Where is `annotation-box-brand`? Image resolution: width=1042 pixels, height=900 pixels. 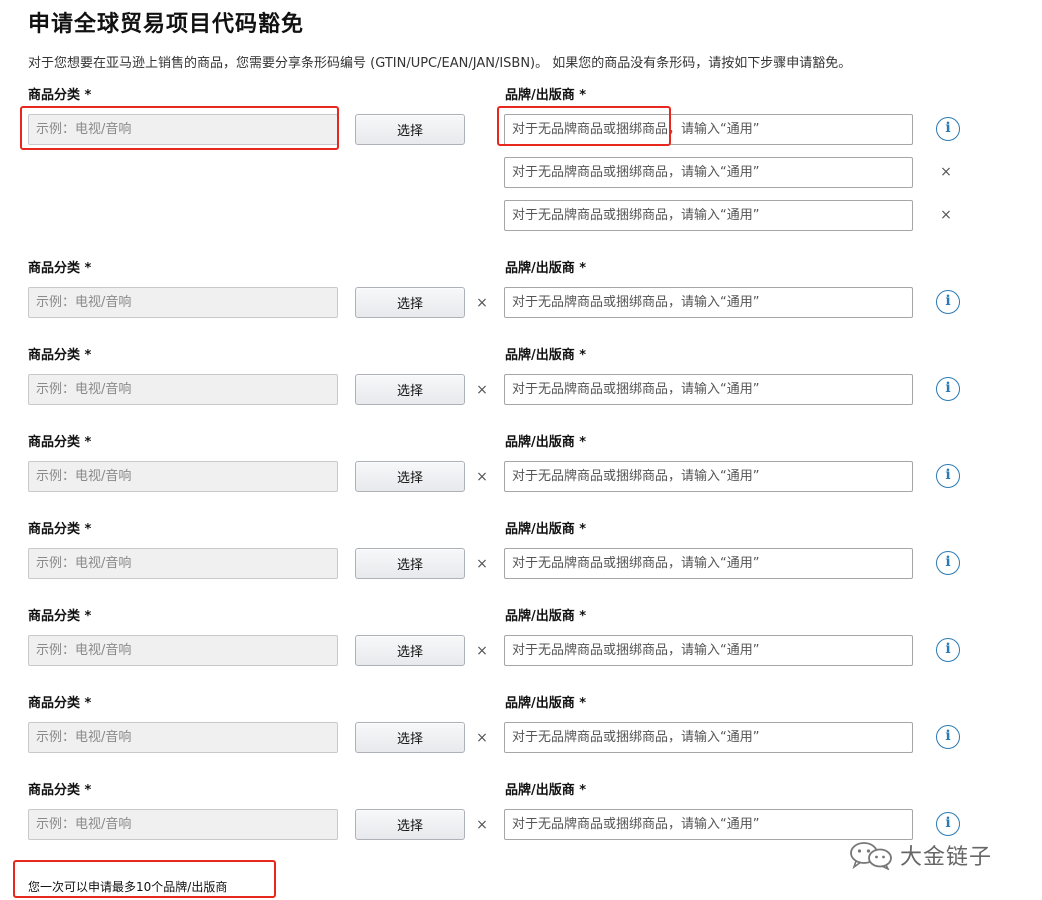
annotation-box-brand is located at coordinates (584, 126).